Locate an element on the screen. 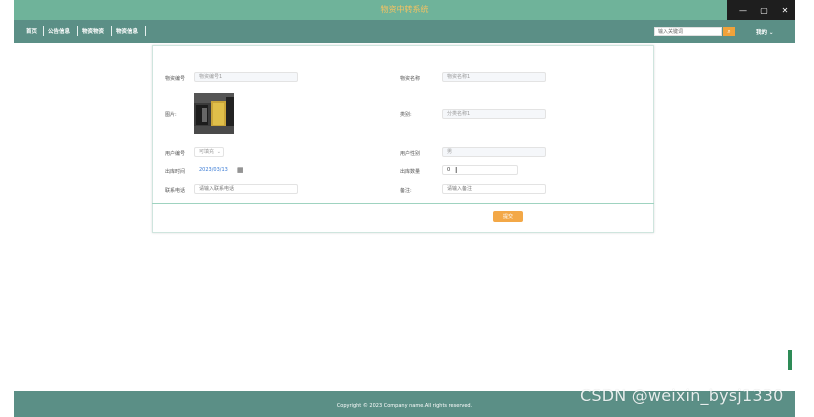 The image size is (814, 417). window-title: 物资中转系统 is located at coordinates (404, 9).